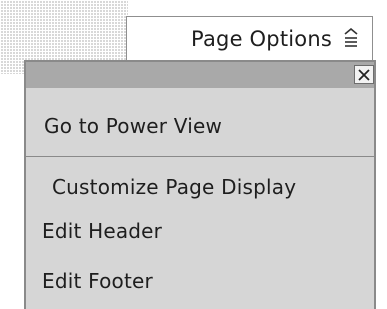 This screenshot has height=309, width=387. I want to click on close-button, so click(364, 74).